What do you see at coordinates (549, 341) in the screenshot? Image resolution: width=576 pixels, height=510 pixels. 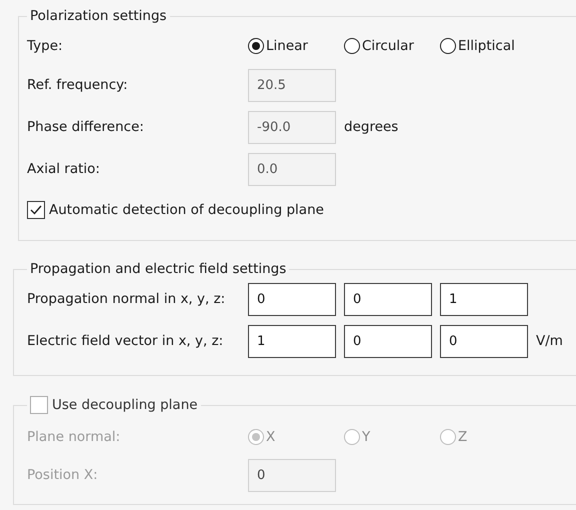 I see `unit-label: V/m` at bounding box center [549, 341].